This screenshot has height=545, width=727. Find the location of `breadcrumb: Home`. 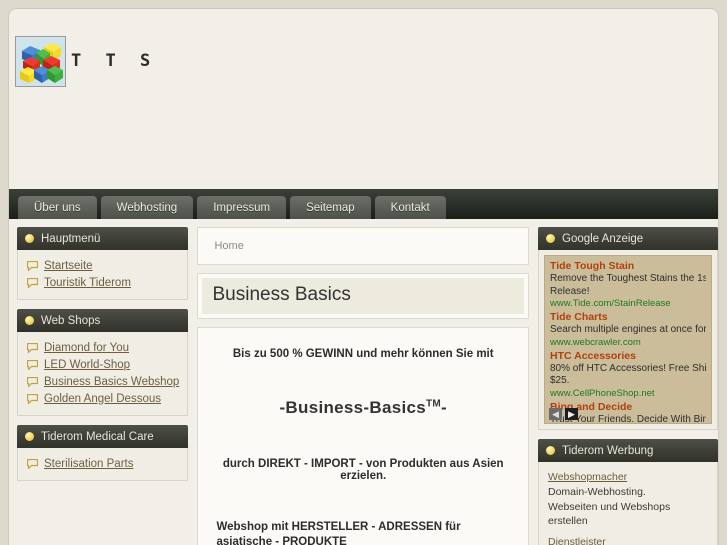

breadcrumb: Home is located at coordinates (363, 246).